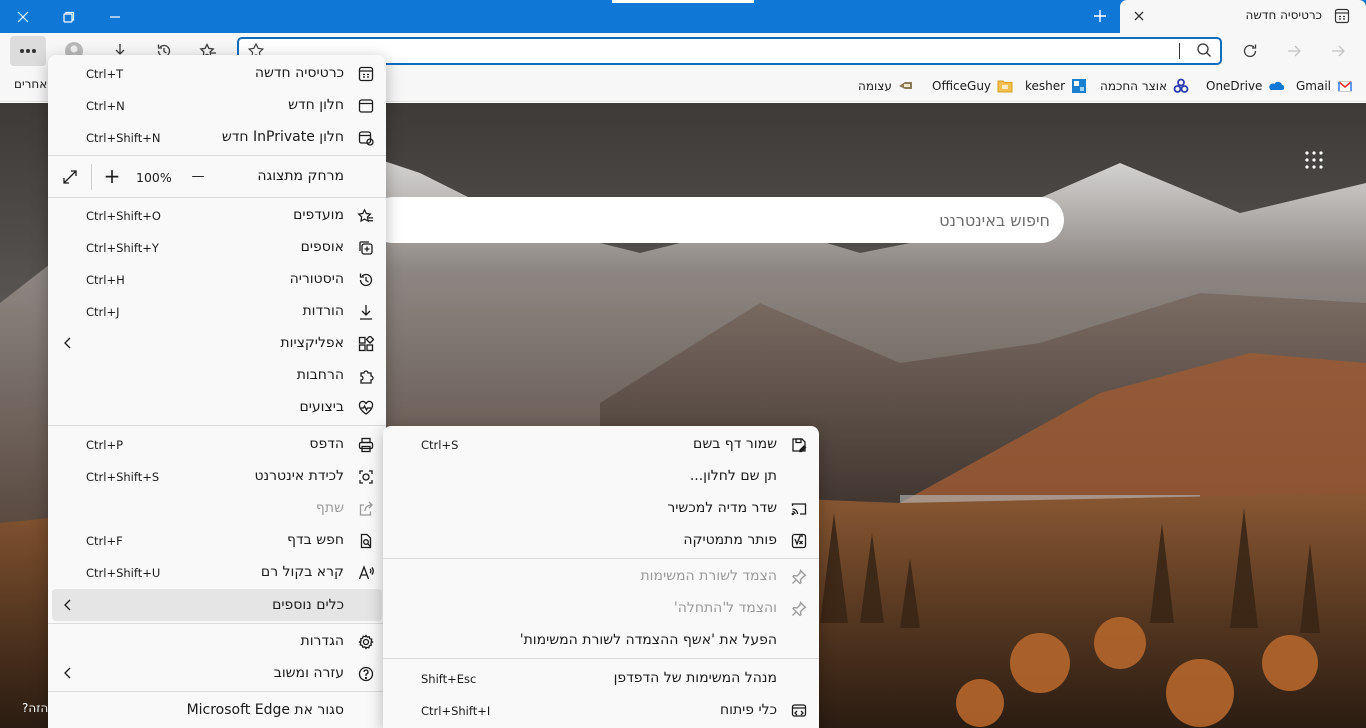  What do you see at coordinates (123, 573) in the screenshot?
I see `menu-item-shortcut: Ctrl+Shift+U` at bounding box center [123, 573].